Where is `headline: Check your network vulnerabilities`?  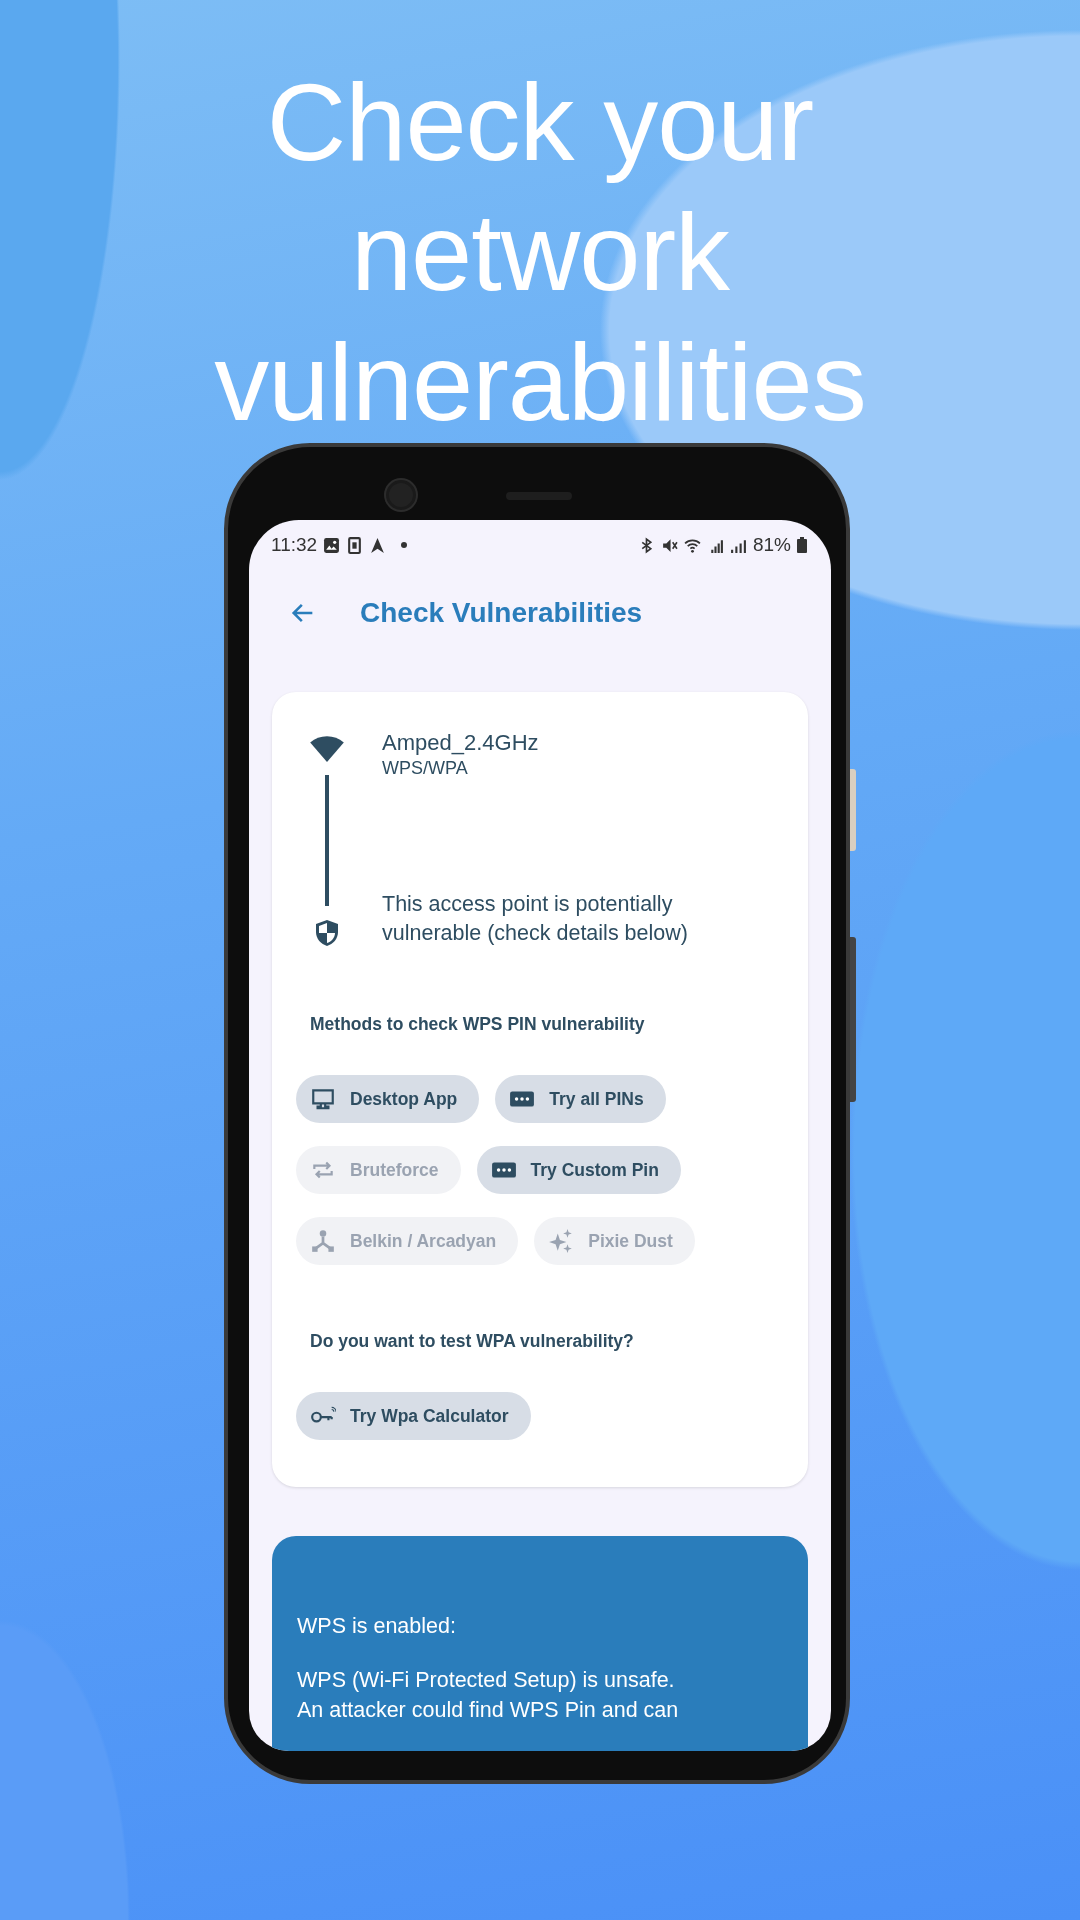 headline: Check your network vulnerabilities is located at coordinates (540, 252).